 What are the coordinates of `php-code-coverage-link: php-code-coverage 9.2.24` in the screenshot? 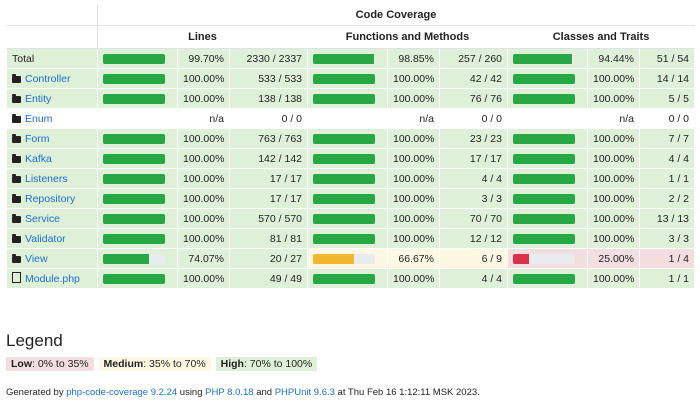 It's located at (121, 392).